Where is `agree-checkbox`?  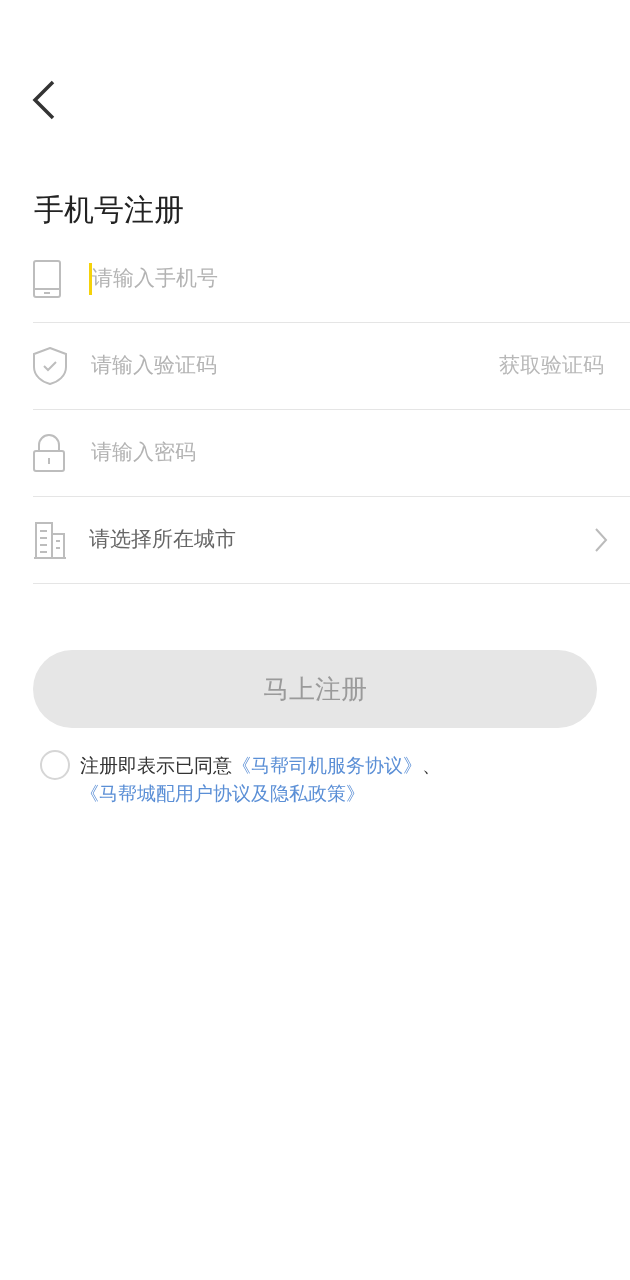 agree-checkbox is located at coordinates (55, 765).